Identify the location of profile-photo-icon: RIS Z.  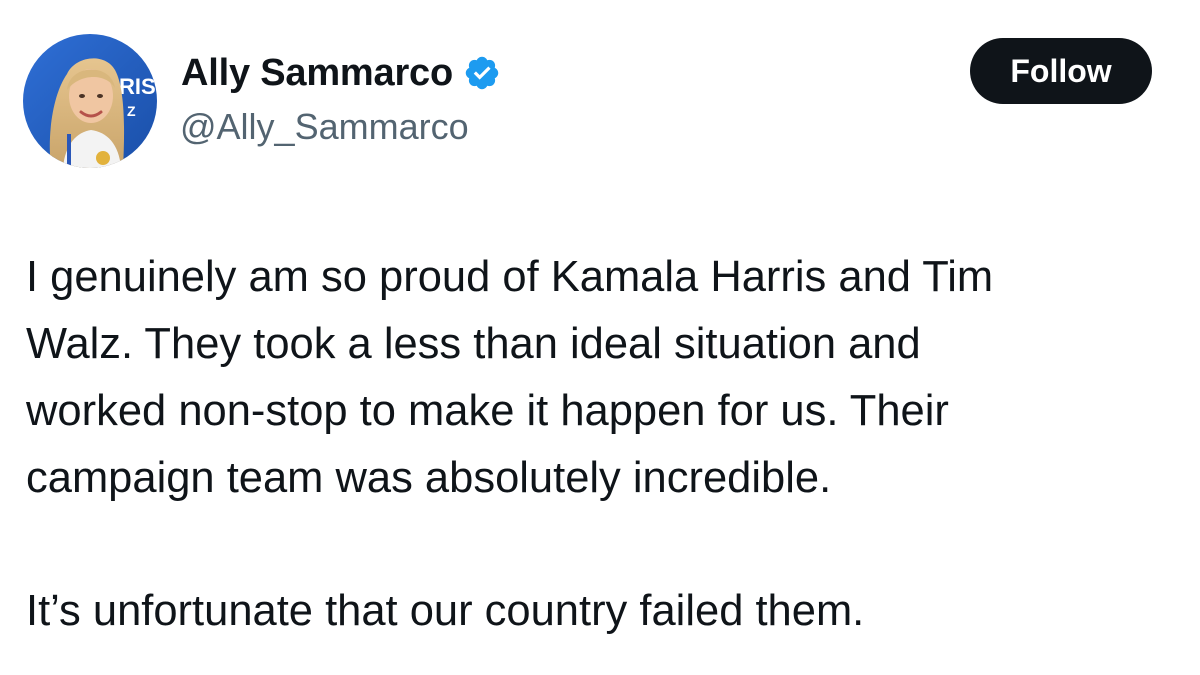
(90, 101).